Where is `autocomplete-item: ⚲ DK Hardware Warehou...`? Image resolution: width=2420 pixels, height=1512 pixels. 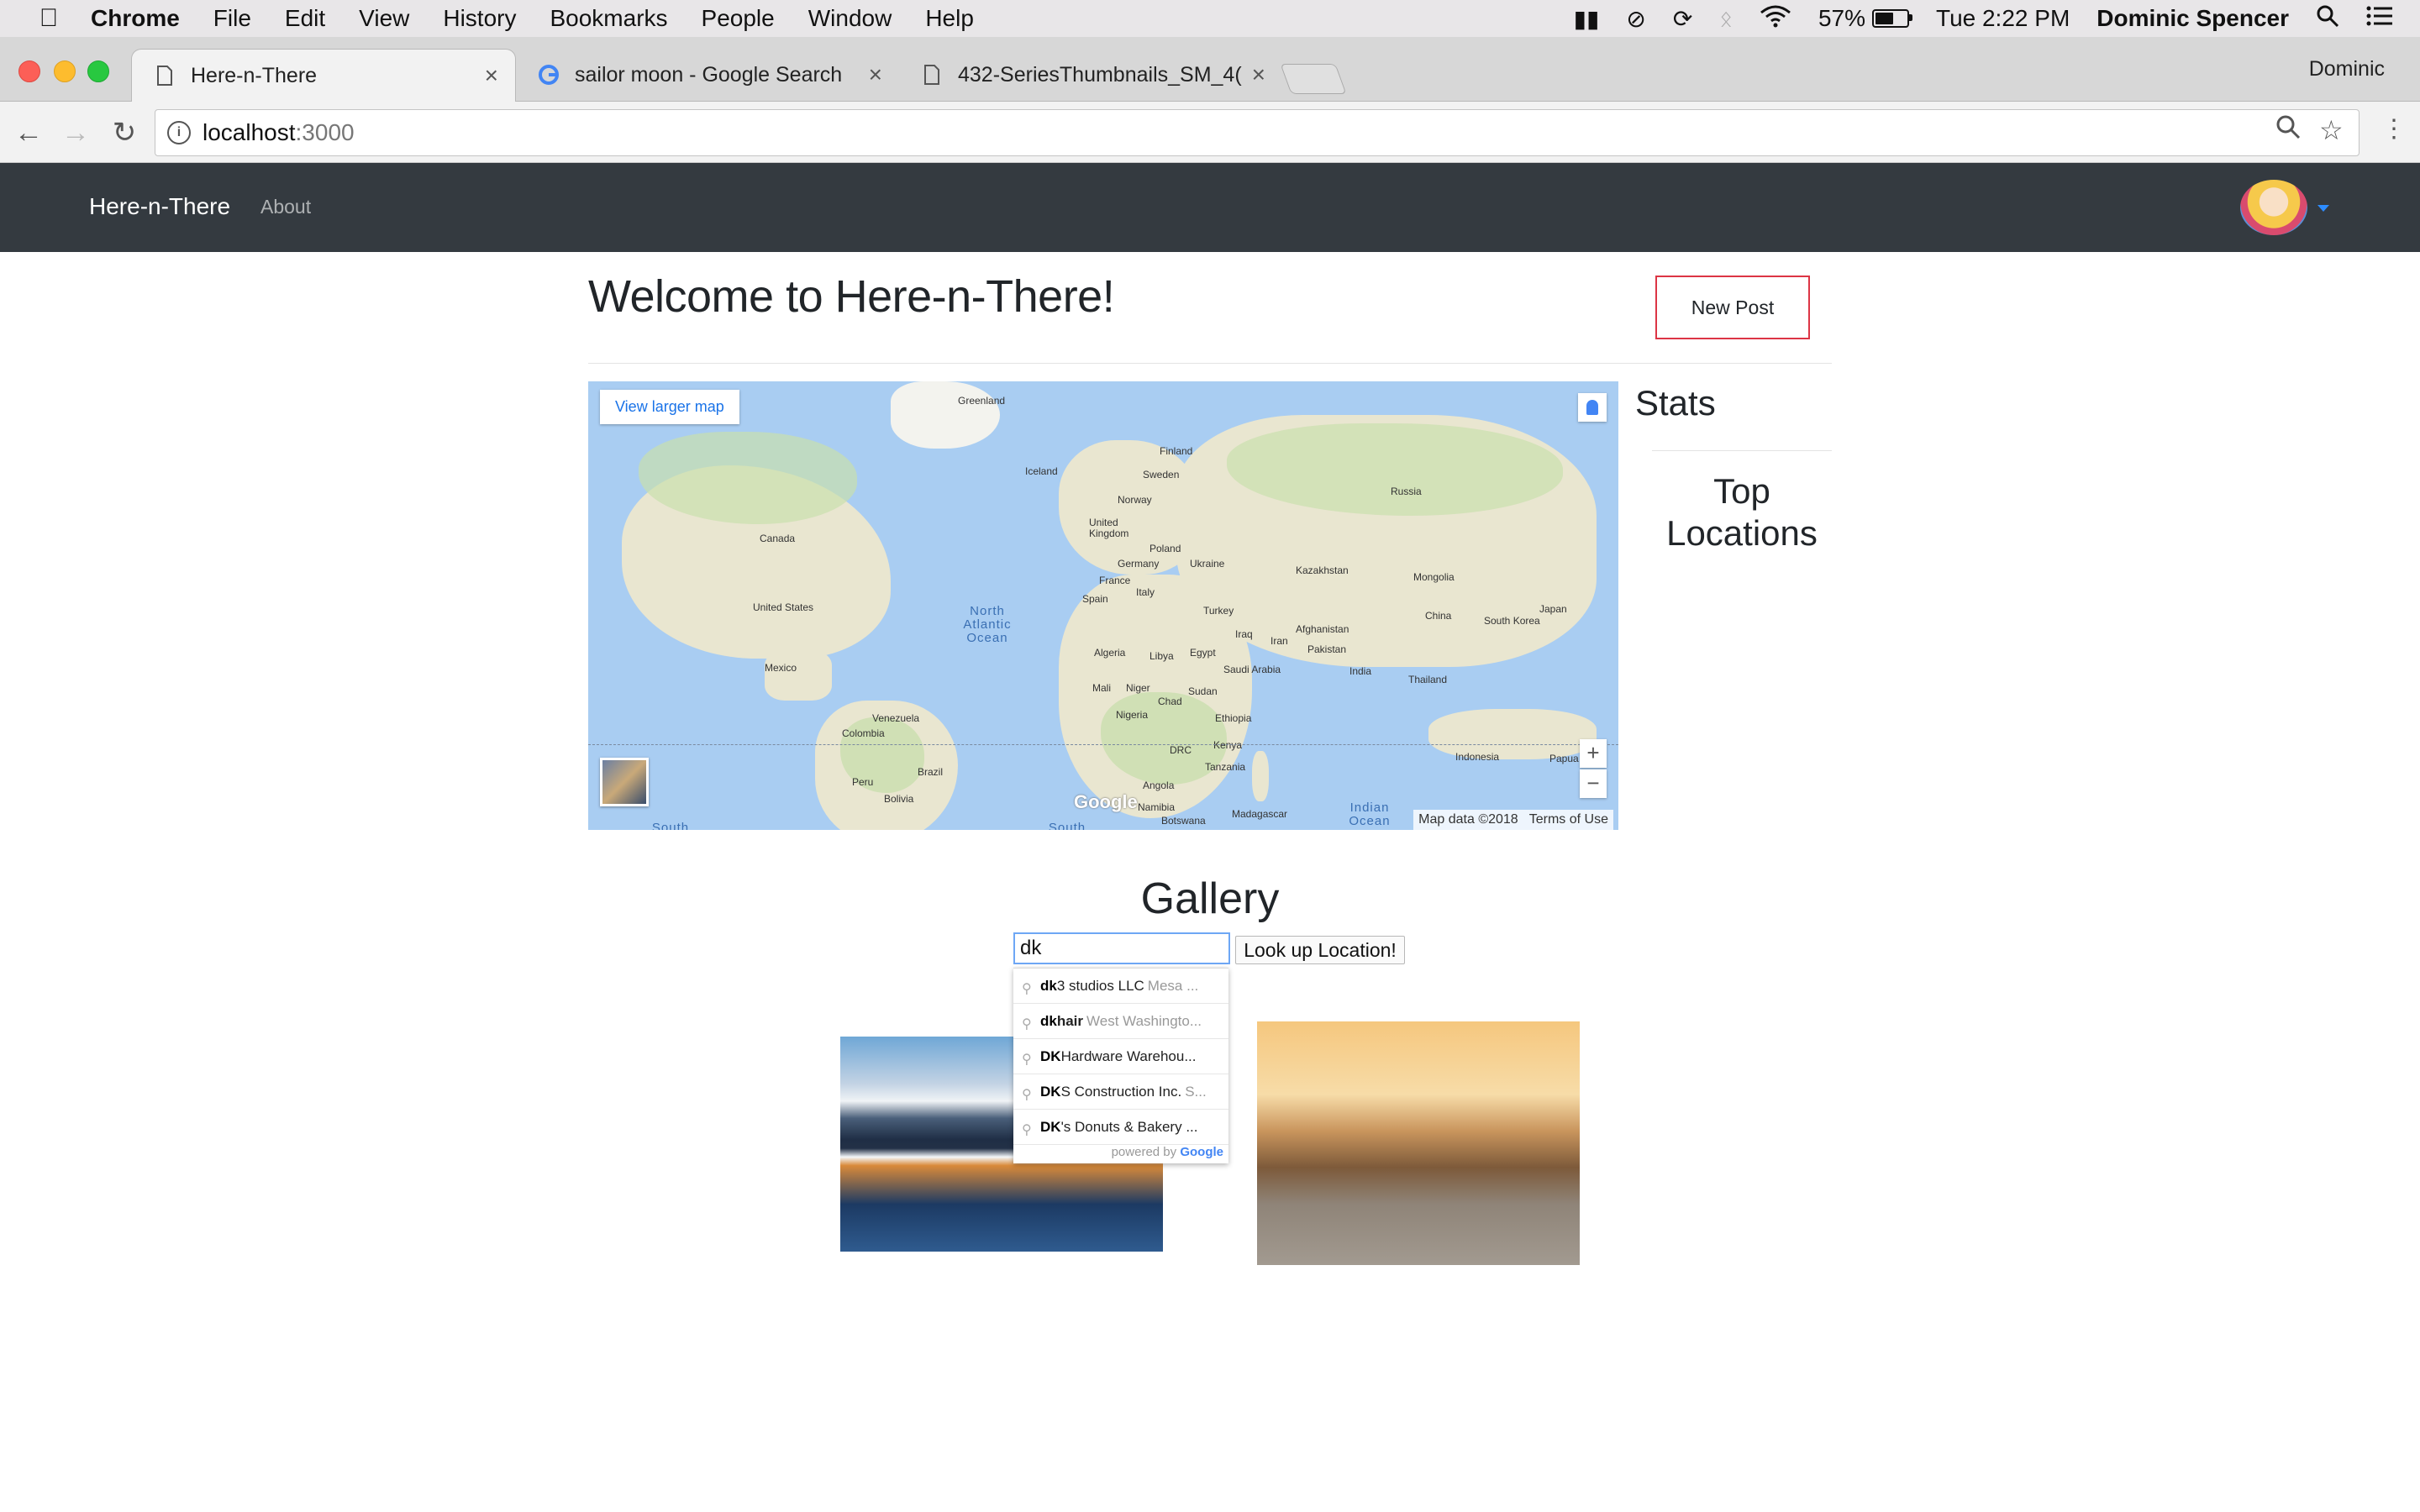
autocomplete-item: ⚲ DK Hardware Warehou... is located at coordinates (1120, 1056).